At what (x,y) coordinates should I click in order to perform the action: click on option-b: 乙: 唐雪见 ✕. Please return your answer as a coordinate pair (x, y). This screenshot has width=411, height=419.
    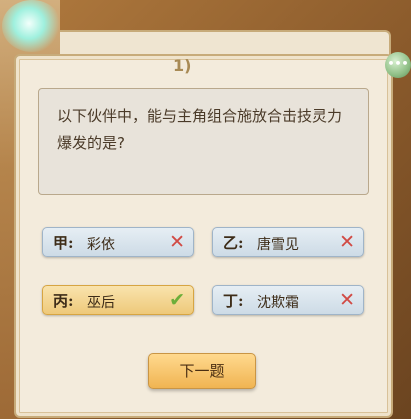
    Looking at the image, I should click on (288, 242).